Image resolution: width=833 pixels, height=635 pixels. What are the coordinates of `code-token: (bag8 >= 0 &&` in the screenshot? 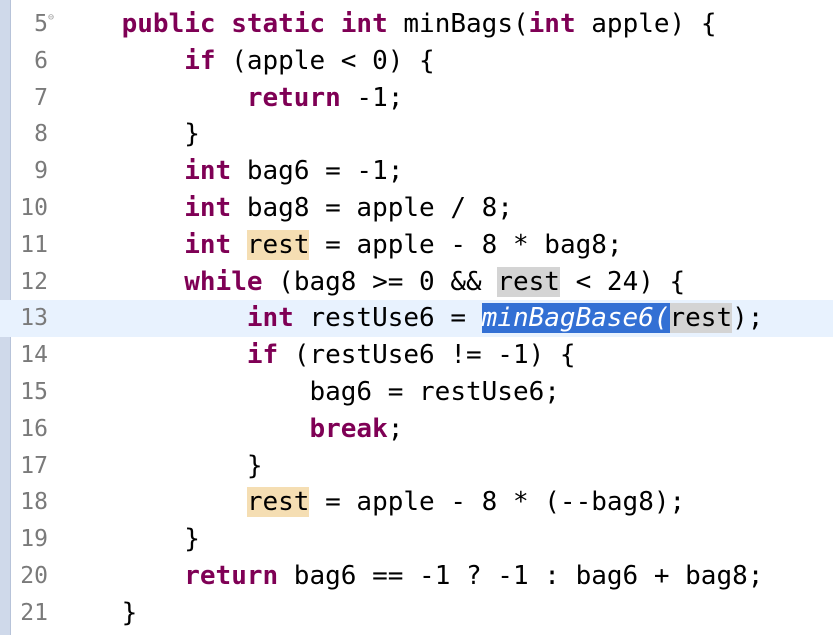 It's located at (380, 281).